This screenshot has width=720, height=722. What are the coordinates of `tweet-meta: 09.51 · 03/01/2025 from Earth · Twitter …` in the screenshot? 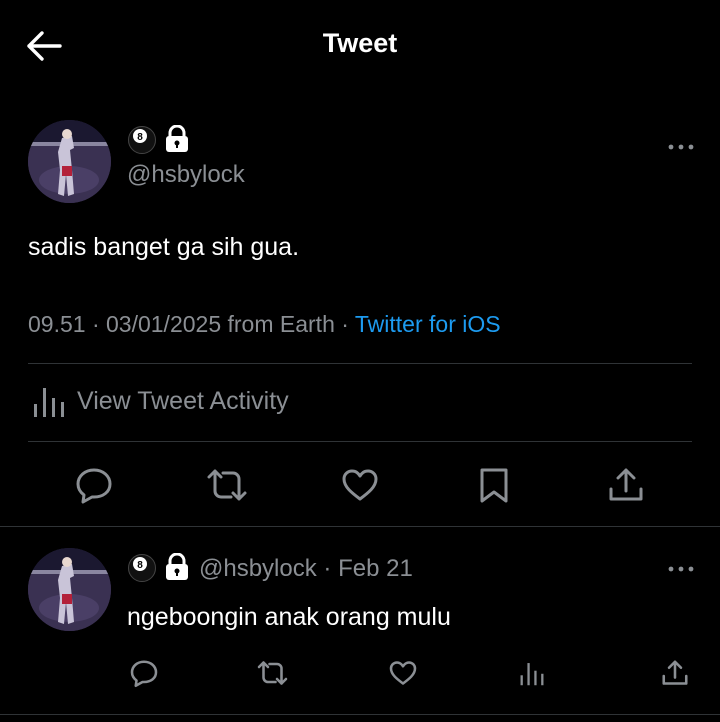 It's located at (264, 324).